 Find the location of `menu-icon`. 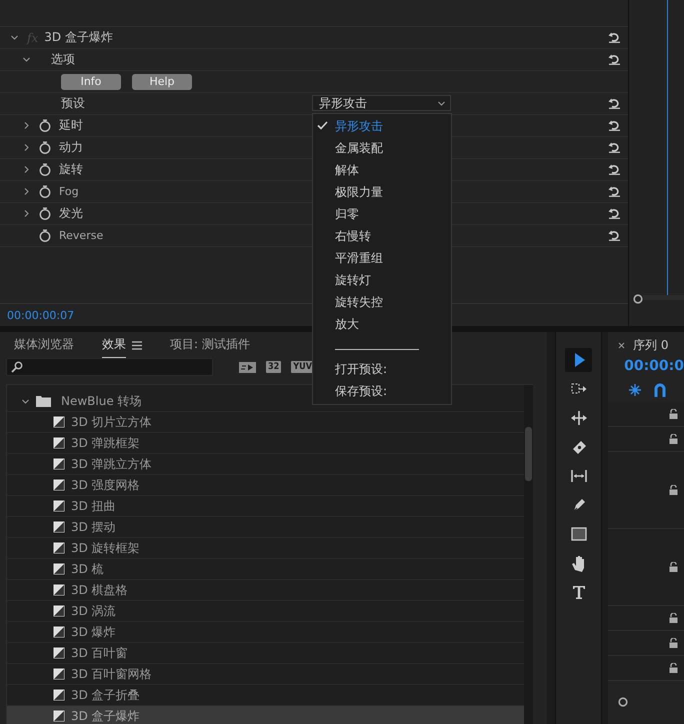

menu-icon is located at coordinates (137, 345).